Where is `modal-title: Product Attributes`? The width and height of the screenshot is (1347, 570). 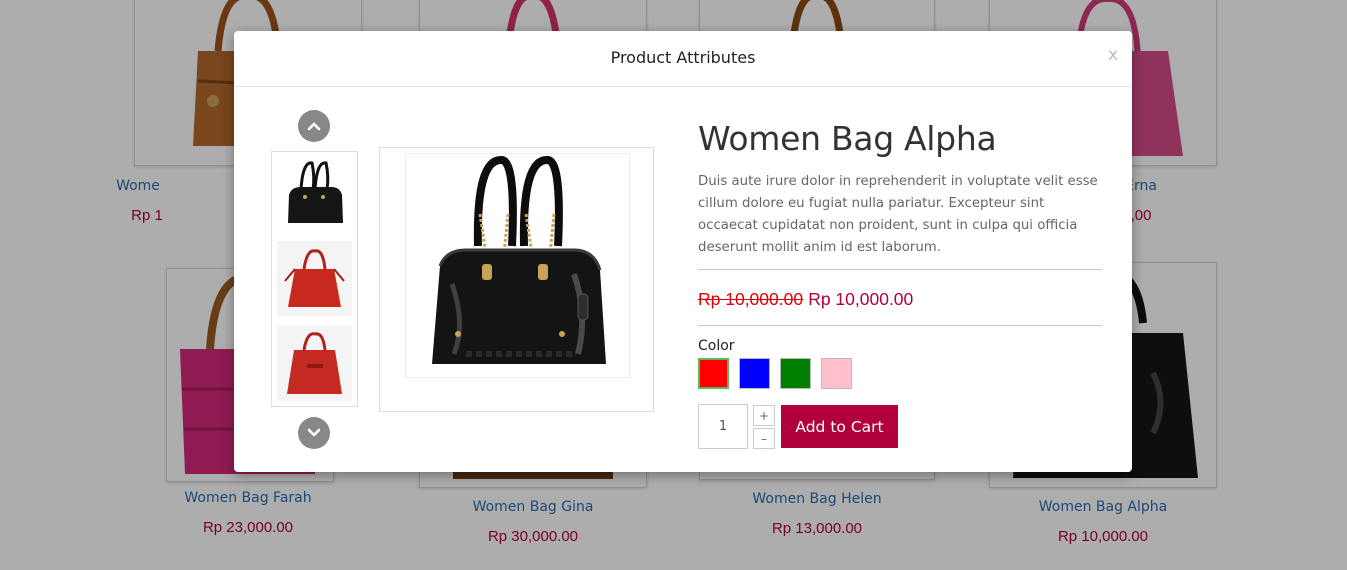
modal-title: Product Attributes is located at coordinates (683, 57).